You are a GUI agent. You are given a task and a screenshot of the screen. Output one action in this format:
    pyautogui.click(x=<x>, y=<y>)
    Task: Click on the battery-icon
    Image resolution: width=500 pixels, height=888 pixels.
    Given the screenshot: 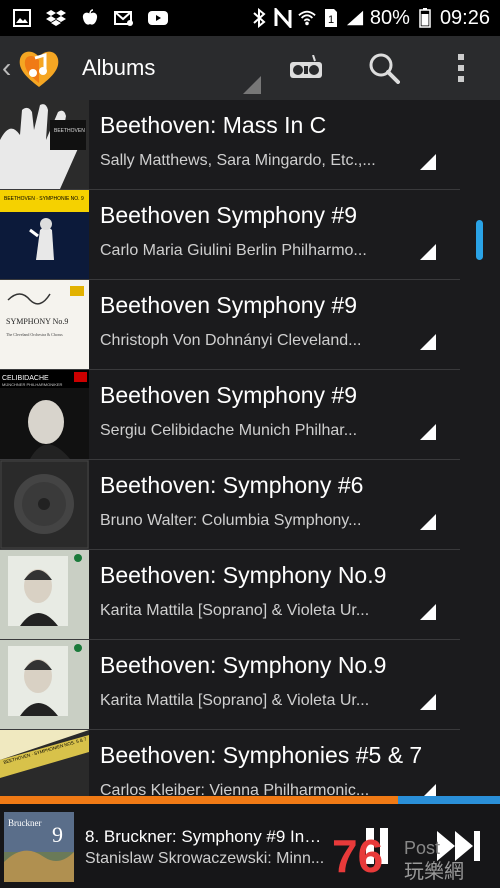 What is the action you would take?
    pyautogui.click(x=425, y=18)
    